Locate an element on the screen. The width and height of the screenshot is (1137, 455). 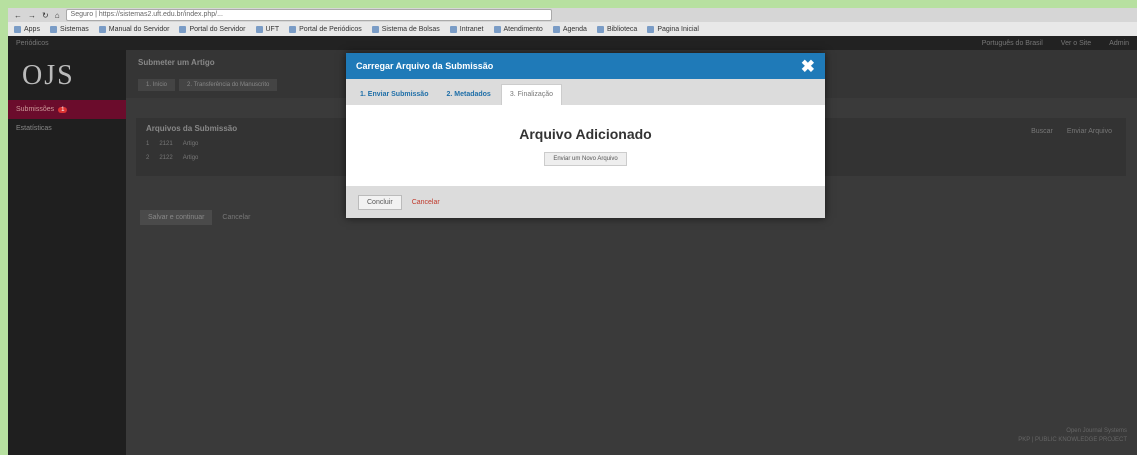
topbar-right: Português do Brasil Ver o Site Admin is located at coordinates (1055, 43).